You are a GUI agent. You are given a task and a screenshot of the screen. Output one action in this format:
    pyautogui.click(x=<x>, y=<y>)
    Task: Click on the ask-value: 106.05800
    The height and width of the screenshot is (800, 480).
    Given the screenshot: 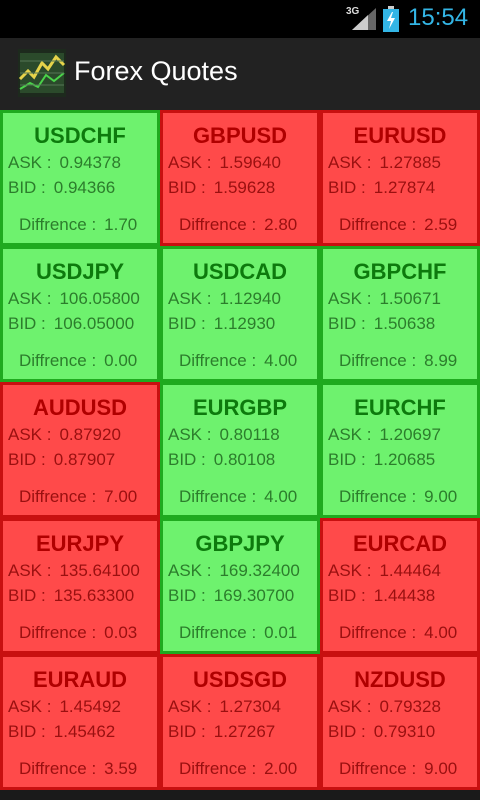 What is the action you would take?
    pyautogui.click(x=99, y=298)
    